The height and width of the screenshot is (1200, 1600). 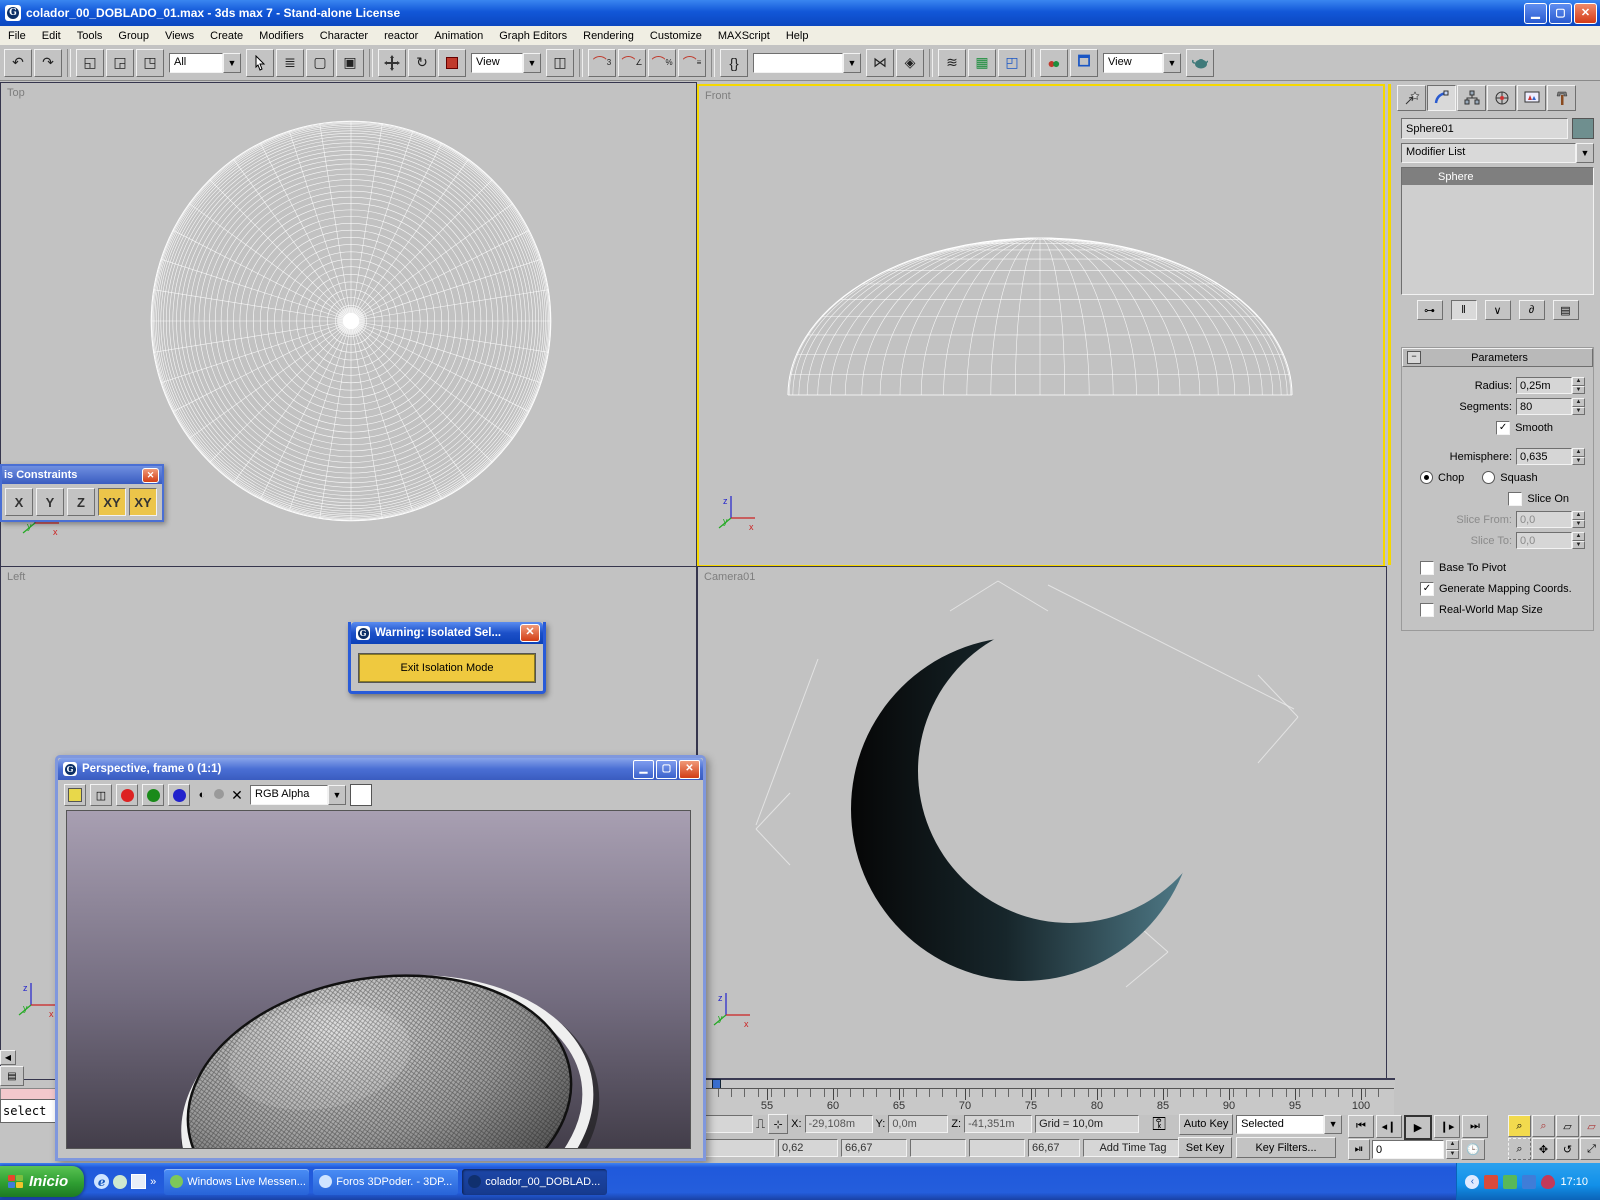 What do you see at coordinates (662, 62) in the screenshot?
I see `percent-snap-icon: ⌒%` at bounding box center [662, 62].